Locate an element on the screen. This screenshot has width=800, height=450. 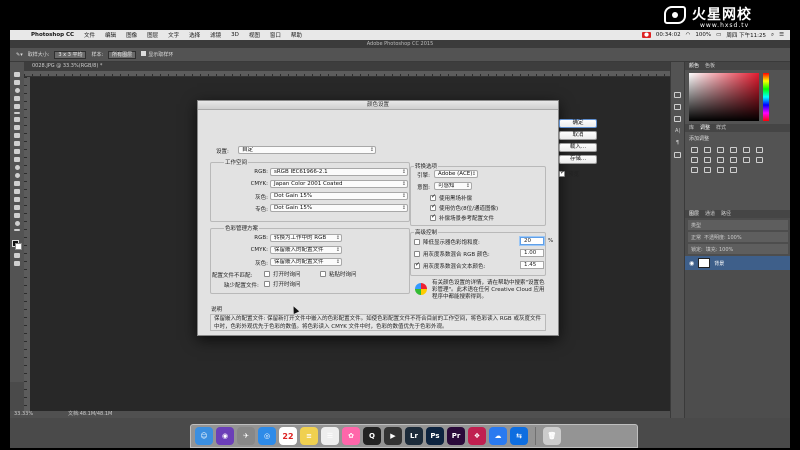
sample-size-select: 3 x 3 平均 is located at coordinates (70, 54).